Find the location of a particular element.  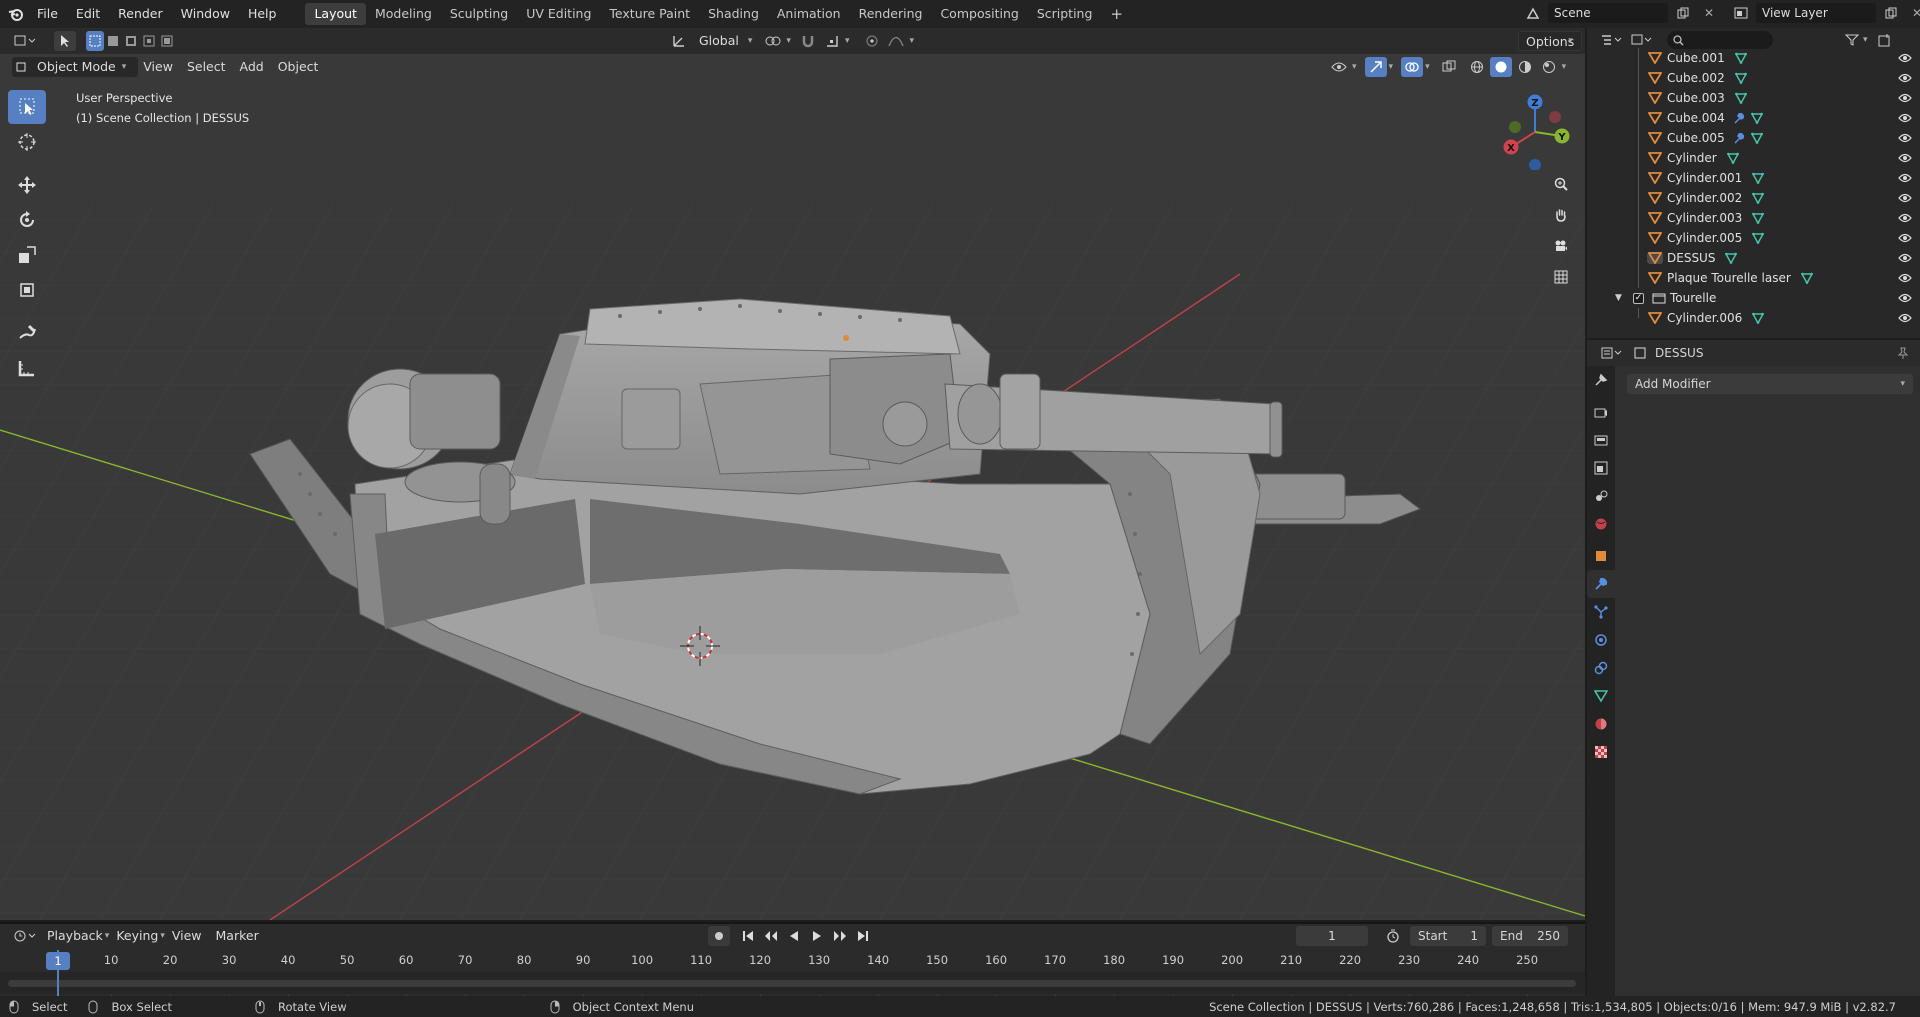

tab-physics-icon is located at coordinates (1601, 640).